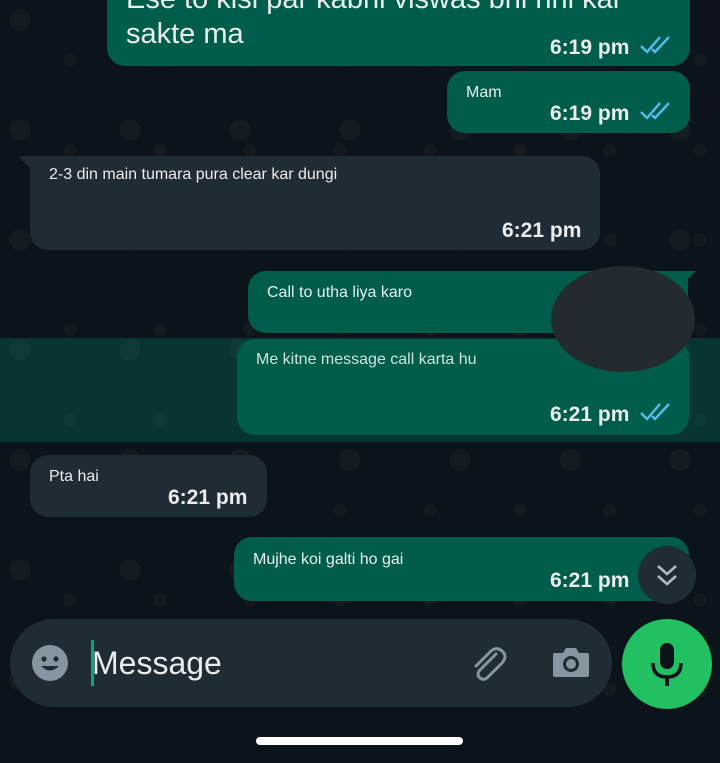 The height and width of the screenshot is (763, 720). I want to click on mic-button, so click(667, 664).